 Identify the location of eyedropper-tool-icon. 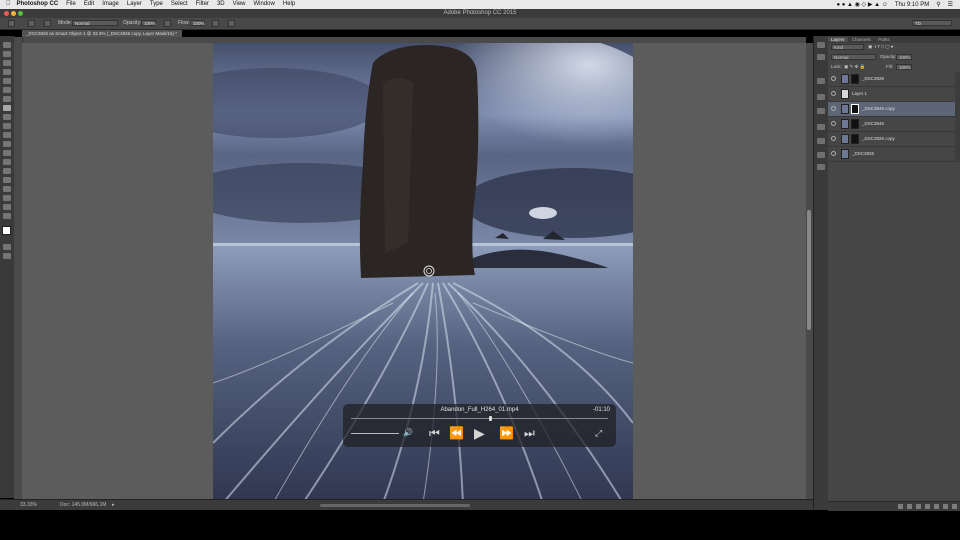
(7, 90).